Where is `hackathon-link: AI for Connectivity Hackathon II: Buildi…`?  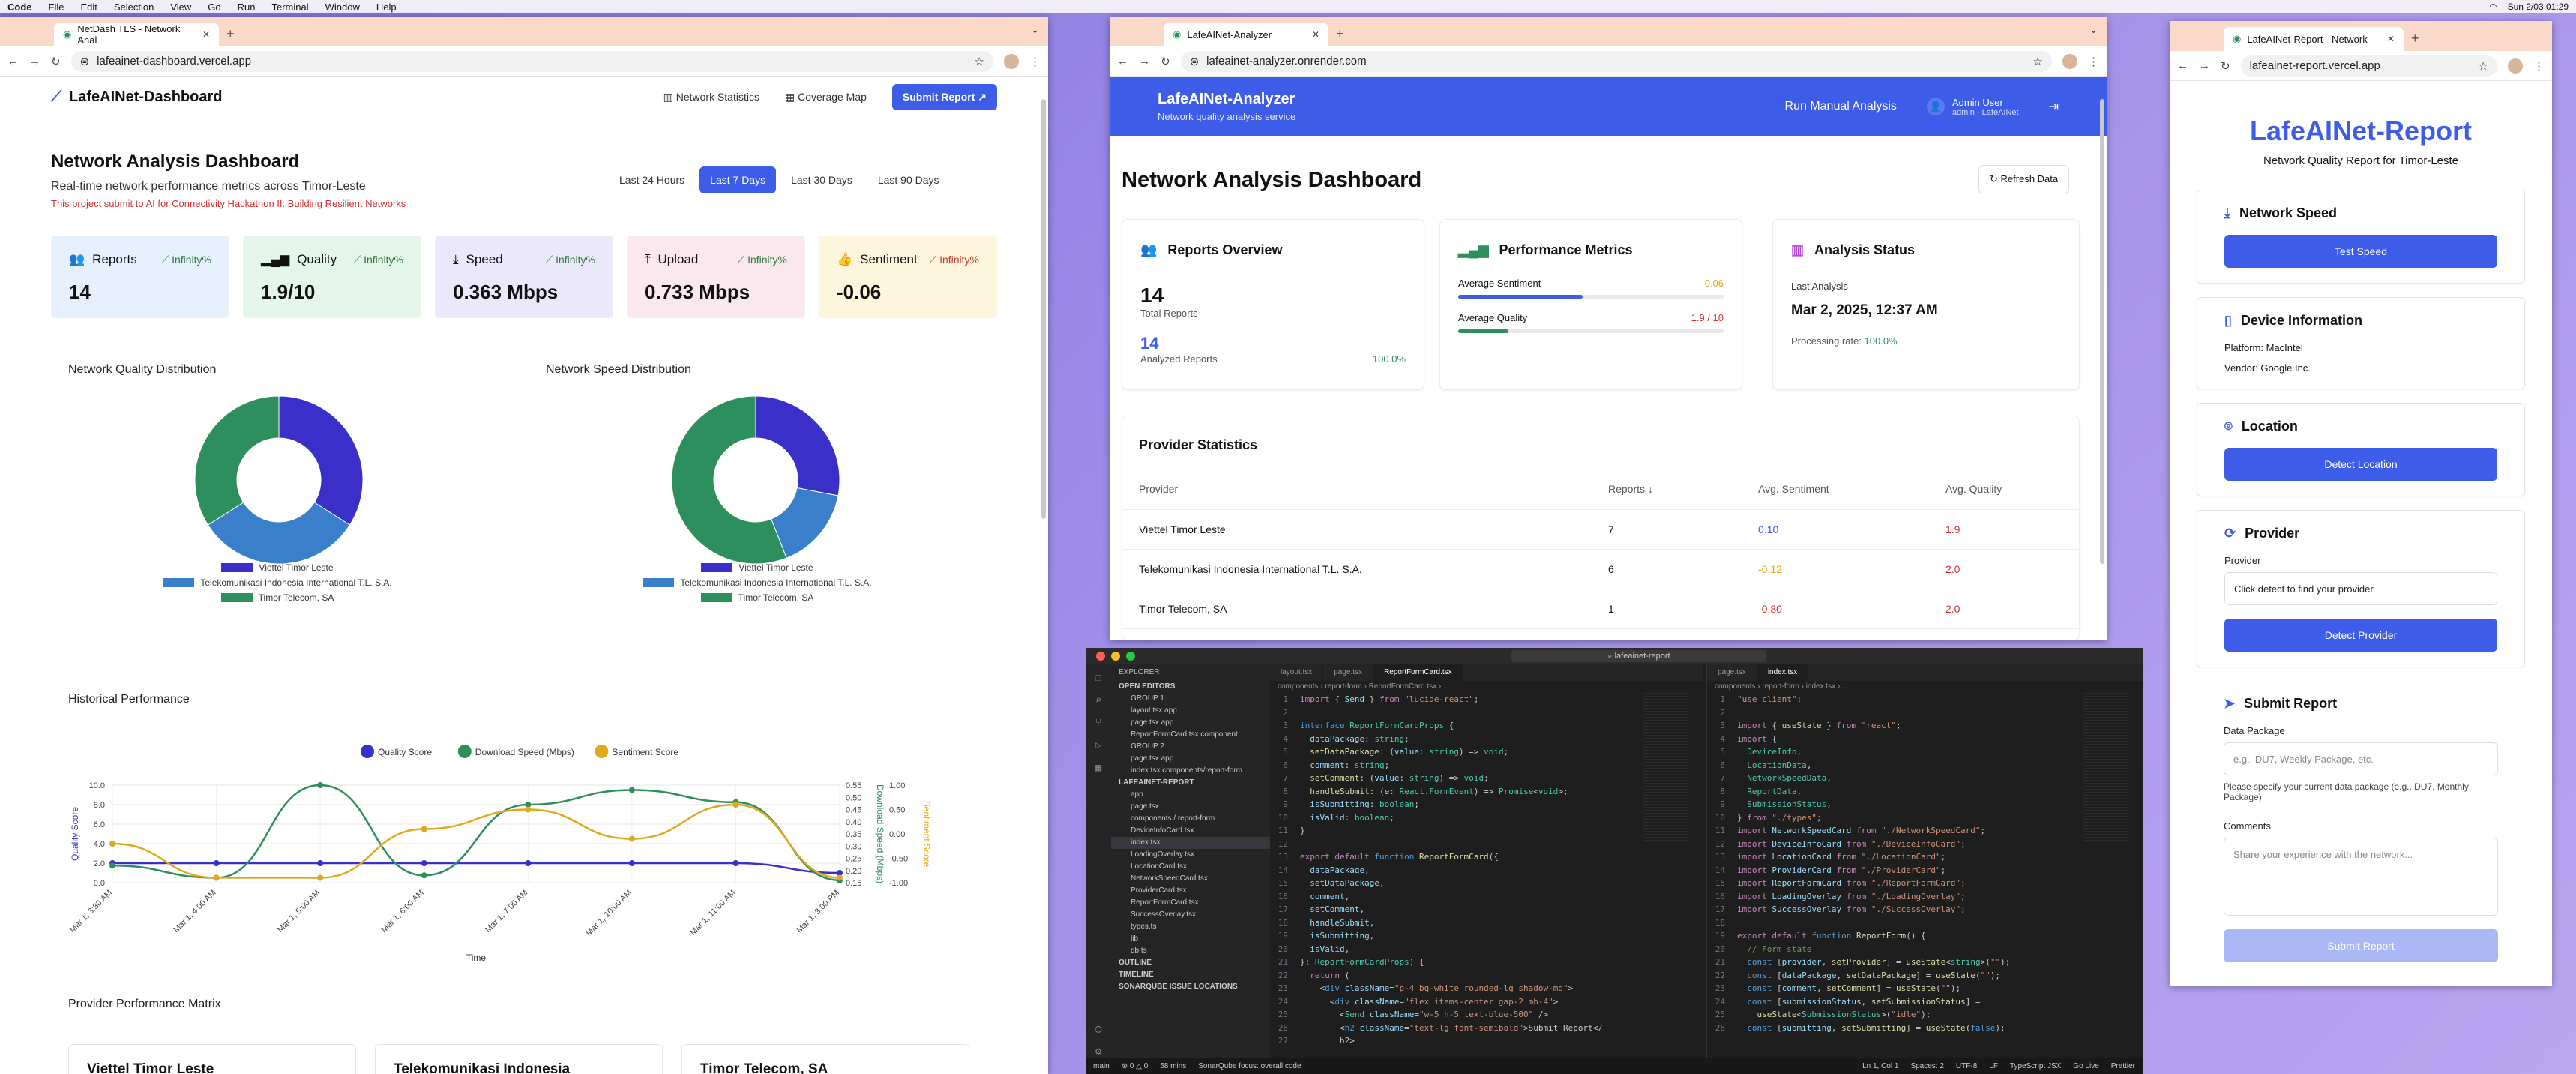
hackathon-link: AI for Connectivity Hackathon II: Buildi… is located at coordinates (276, 203).